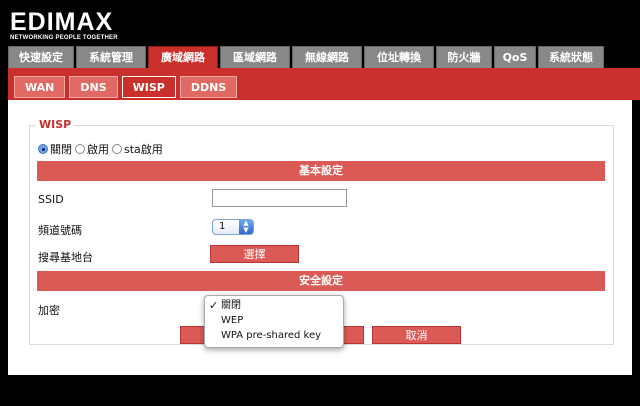 This screenshot has width=640, height=406. I want to click on radio-sta-enable-label: sta啟用, so click(143, 149).